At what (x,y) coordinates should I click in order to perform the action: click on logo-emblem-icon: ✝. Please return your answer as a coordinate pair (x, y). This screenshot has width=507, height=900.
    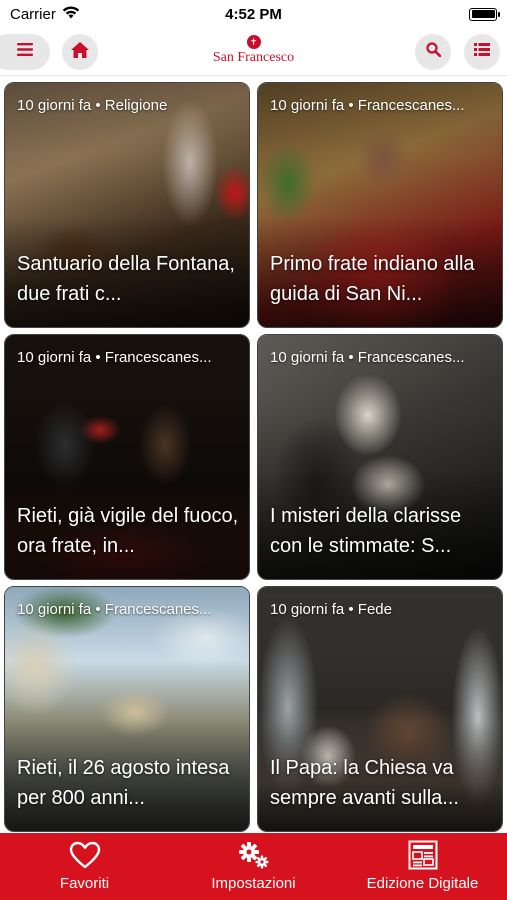
    Looking at the image, I should click on (253, 42).